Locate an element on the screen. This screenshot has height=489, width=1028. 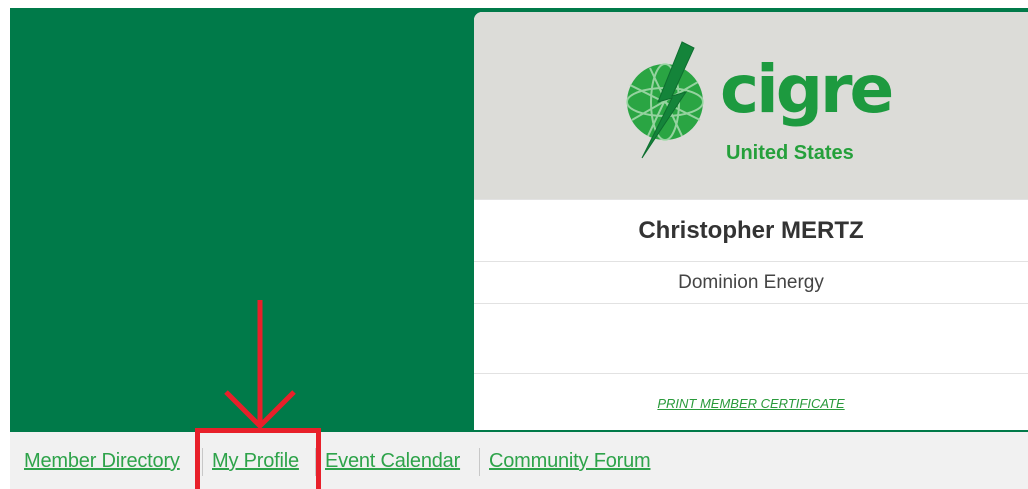
logo-subtitle: United States is located at coordinates (790, 153).